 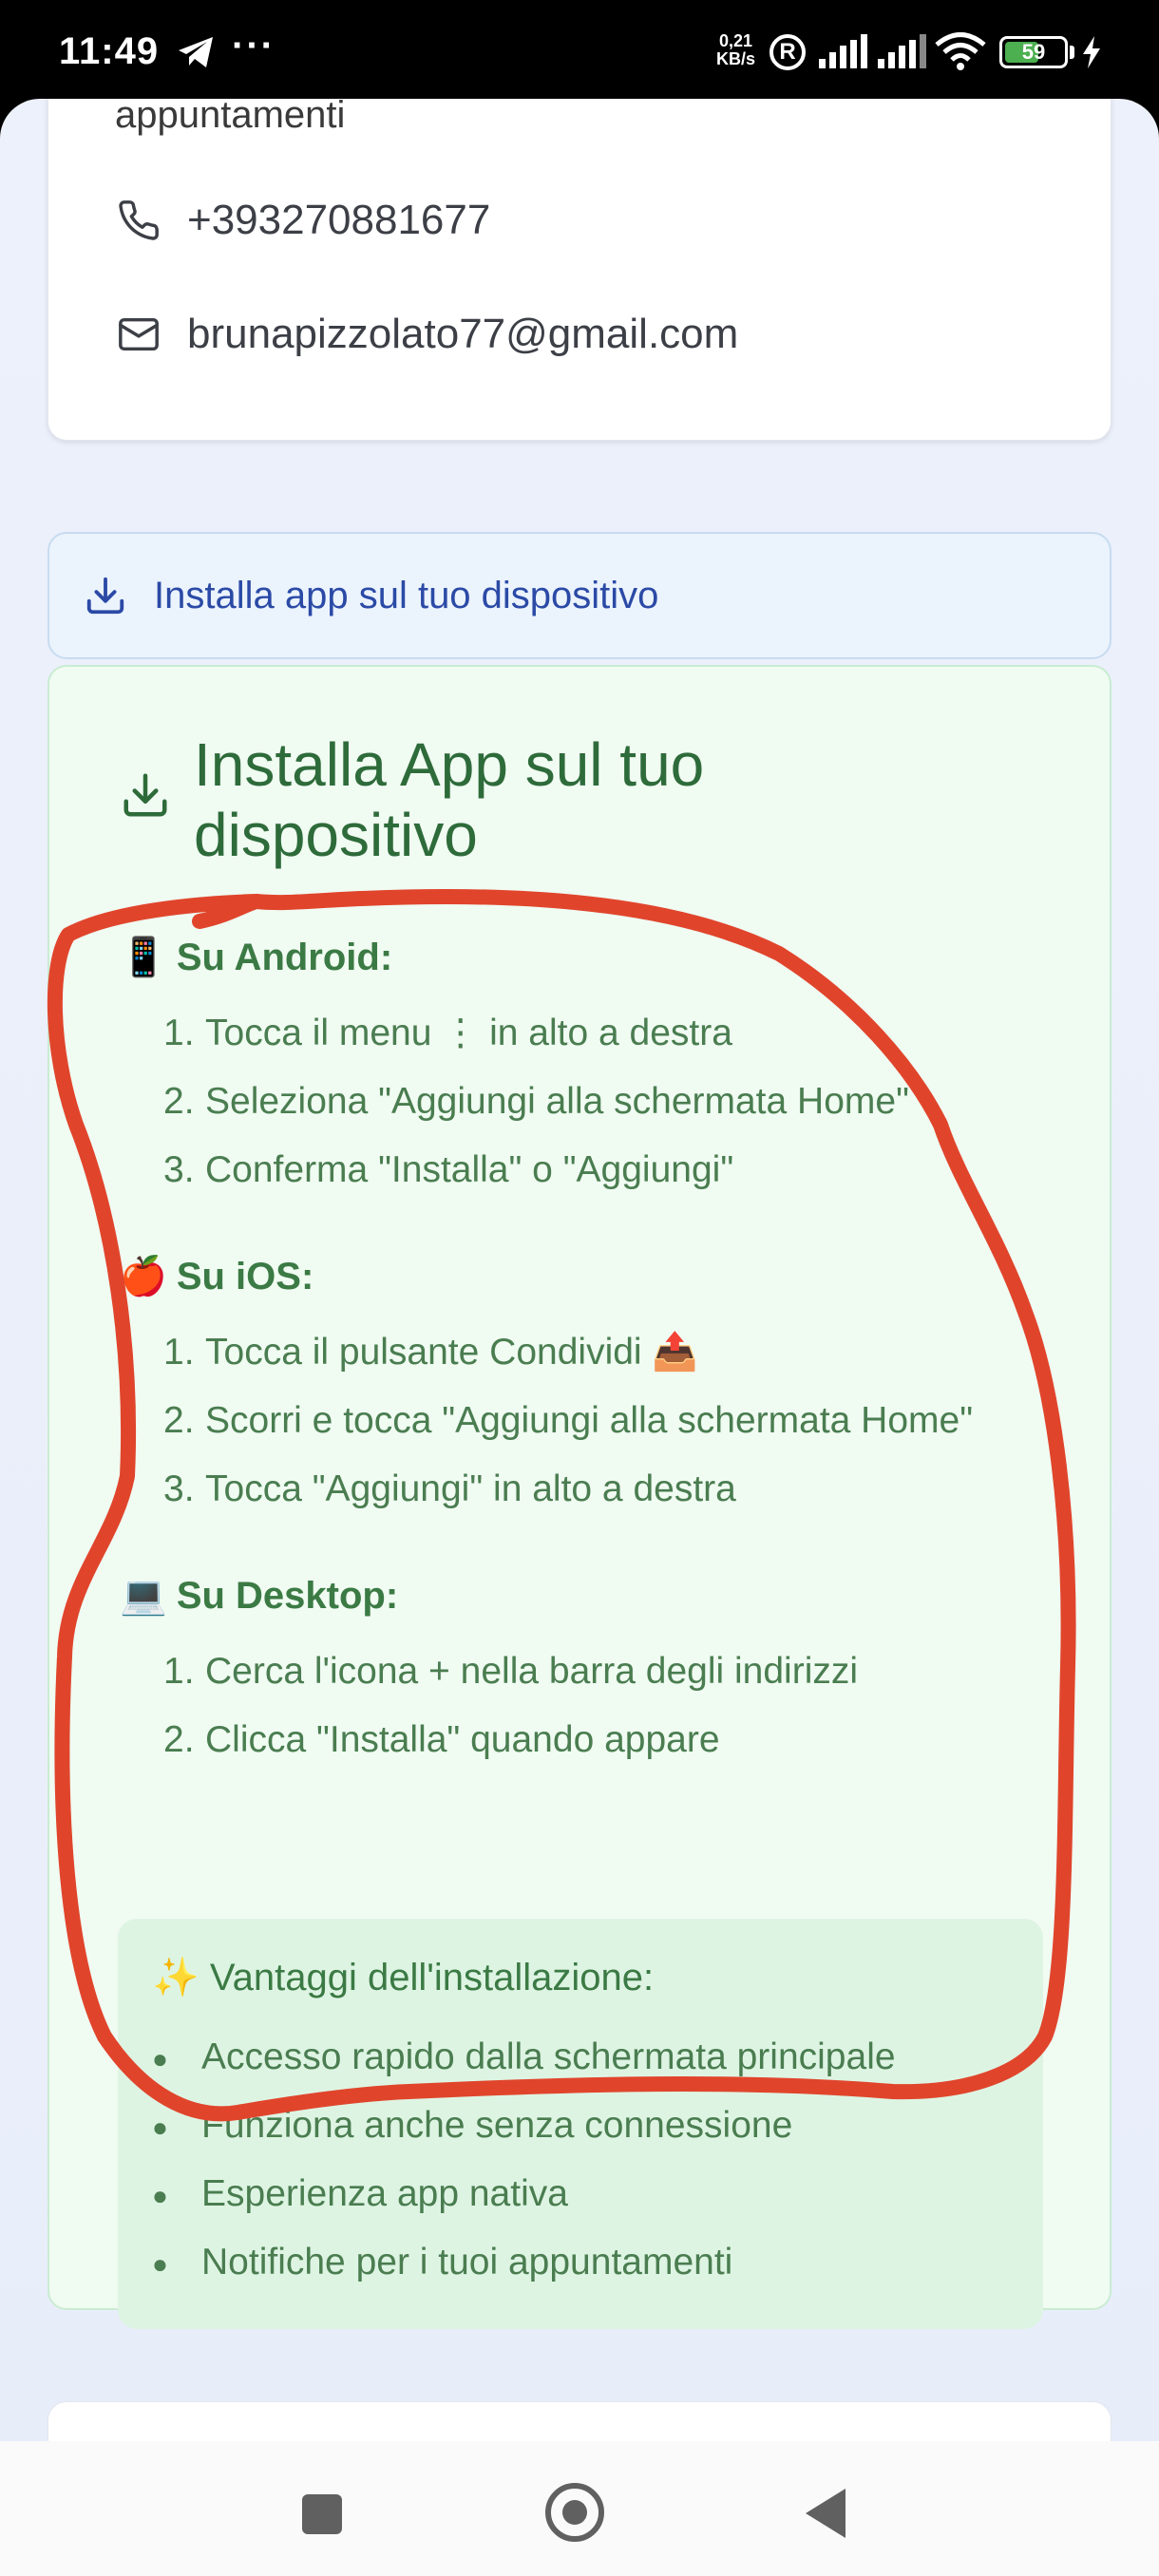 I want to click on battery-icon: 59, so click(x=1033, y=52).